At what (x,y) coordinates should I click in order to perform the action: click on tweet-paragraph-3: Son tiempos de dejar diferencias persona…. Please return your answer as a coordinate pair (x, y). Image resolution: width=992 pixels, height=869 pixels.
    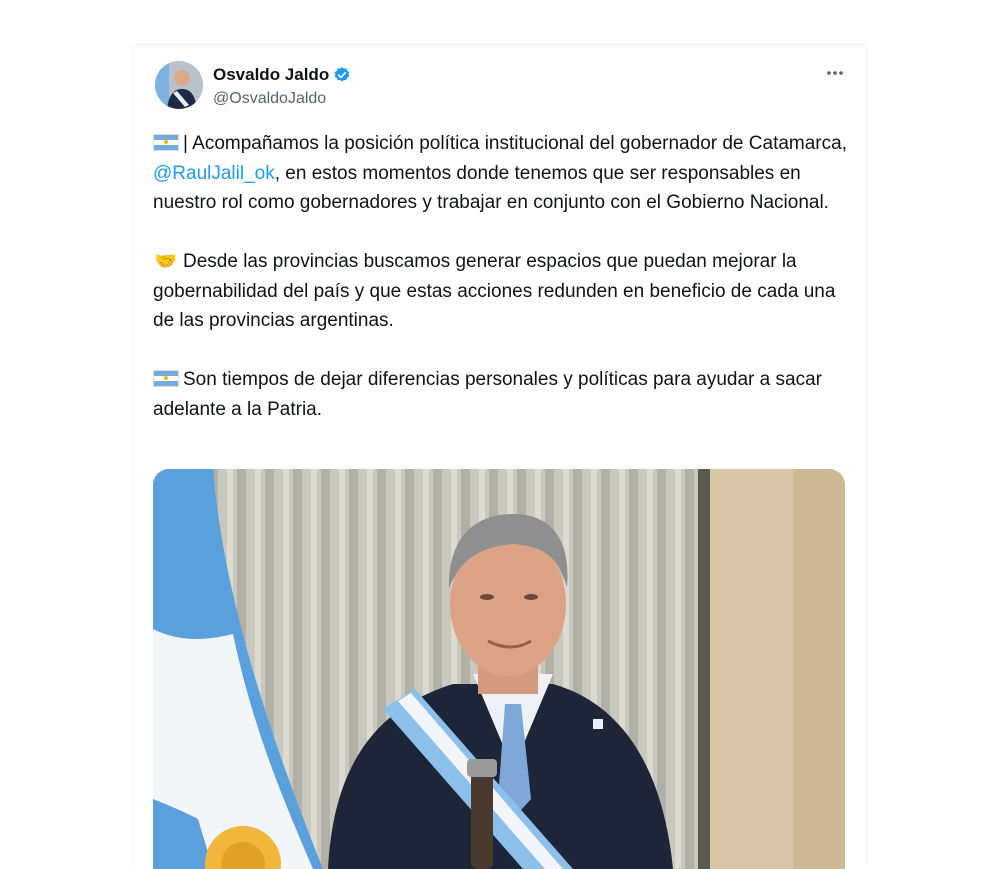
    Looking at the image, I should click on (503, 394).